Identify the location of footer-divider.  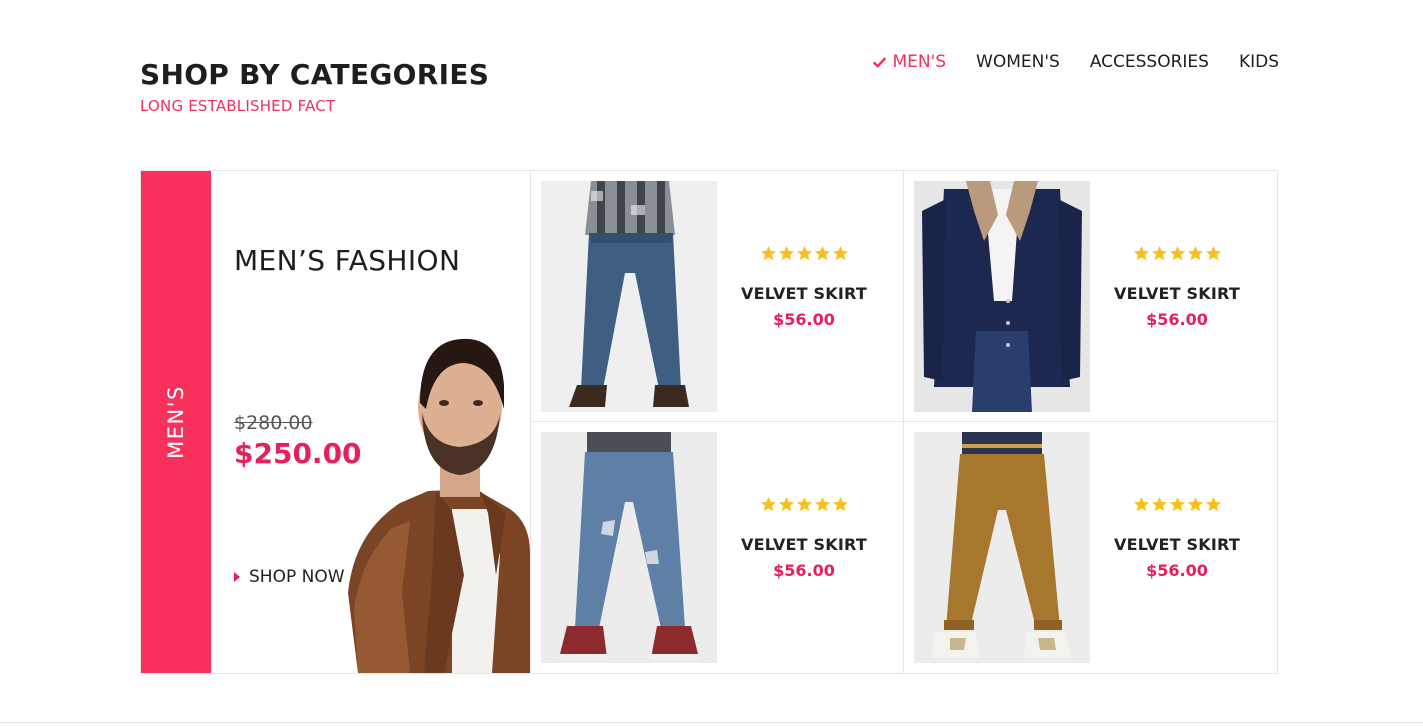
(711, 722).